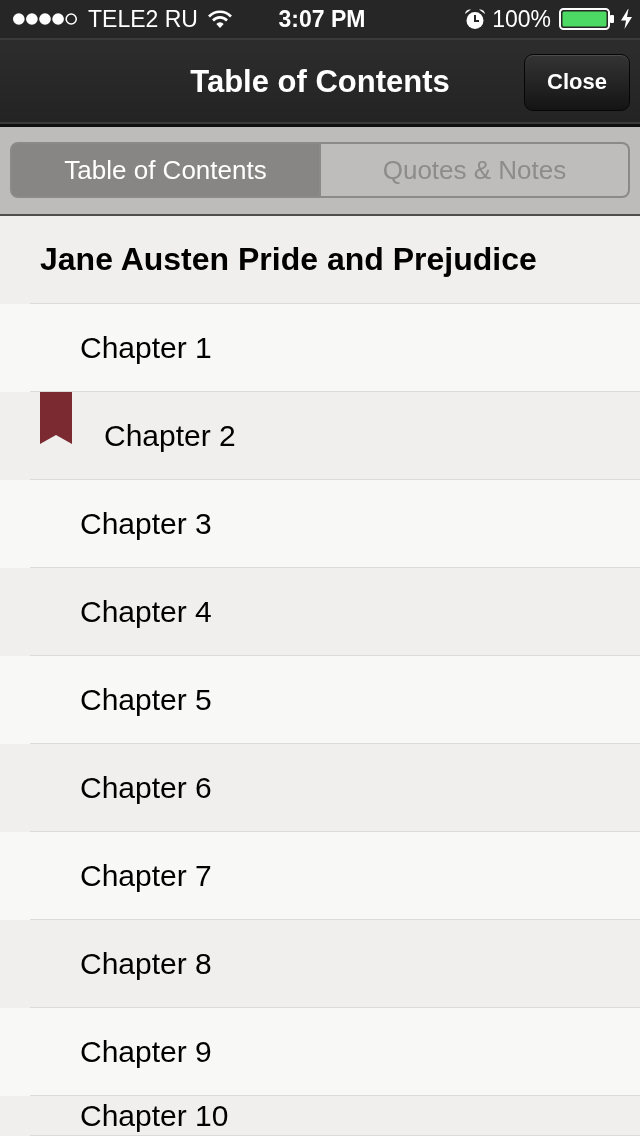 This screenshot has width=640, height=1136. I want to click on wifi-icon, so click(219, 19).